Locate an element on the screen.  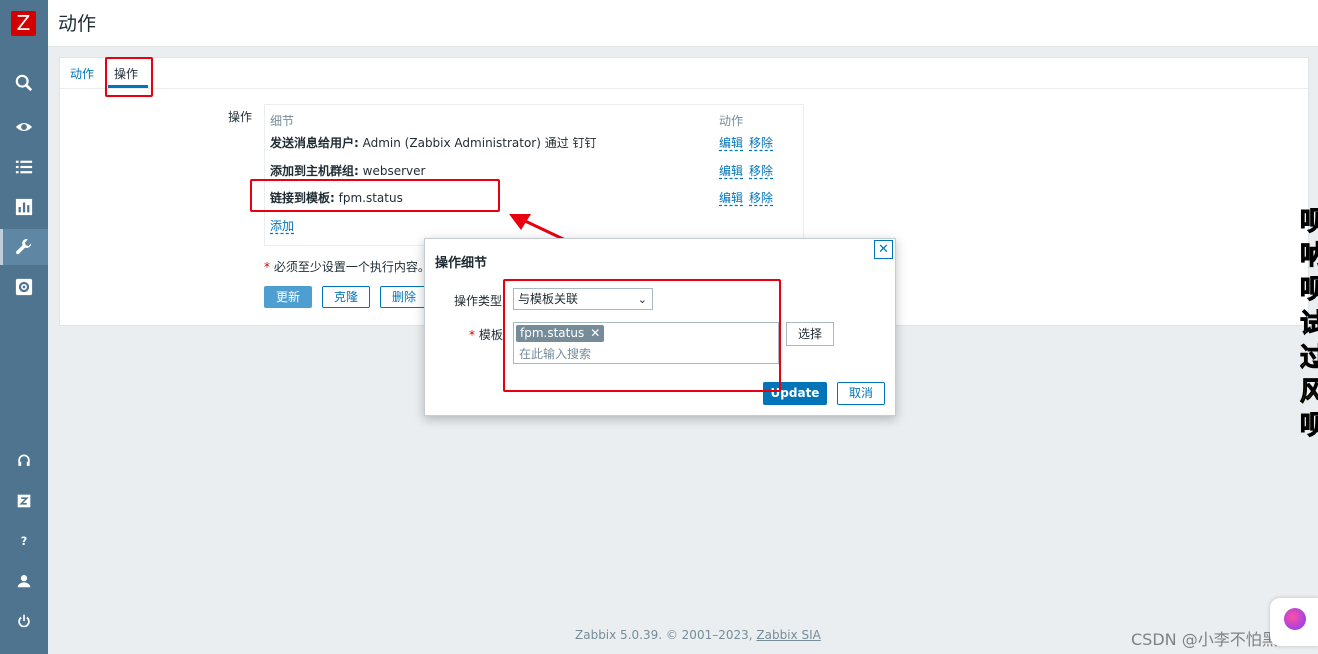
op-type: 添加到主机群组: is located at coordinates (314, 171).